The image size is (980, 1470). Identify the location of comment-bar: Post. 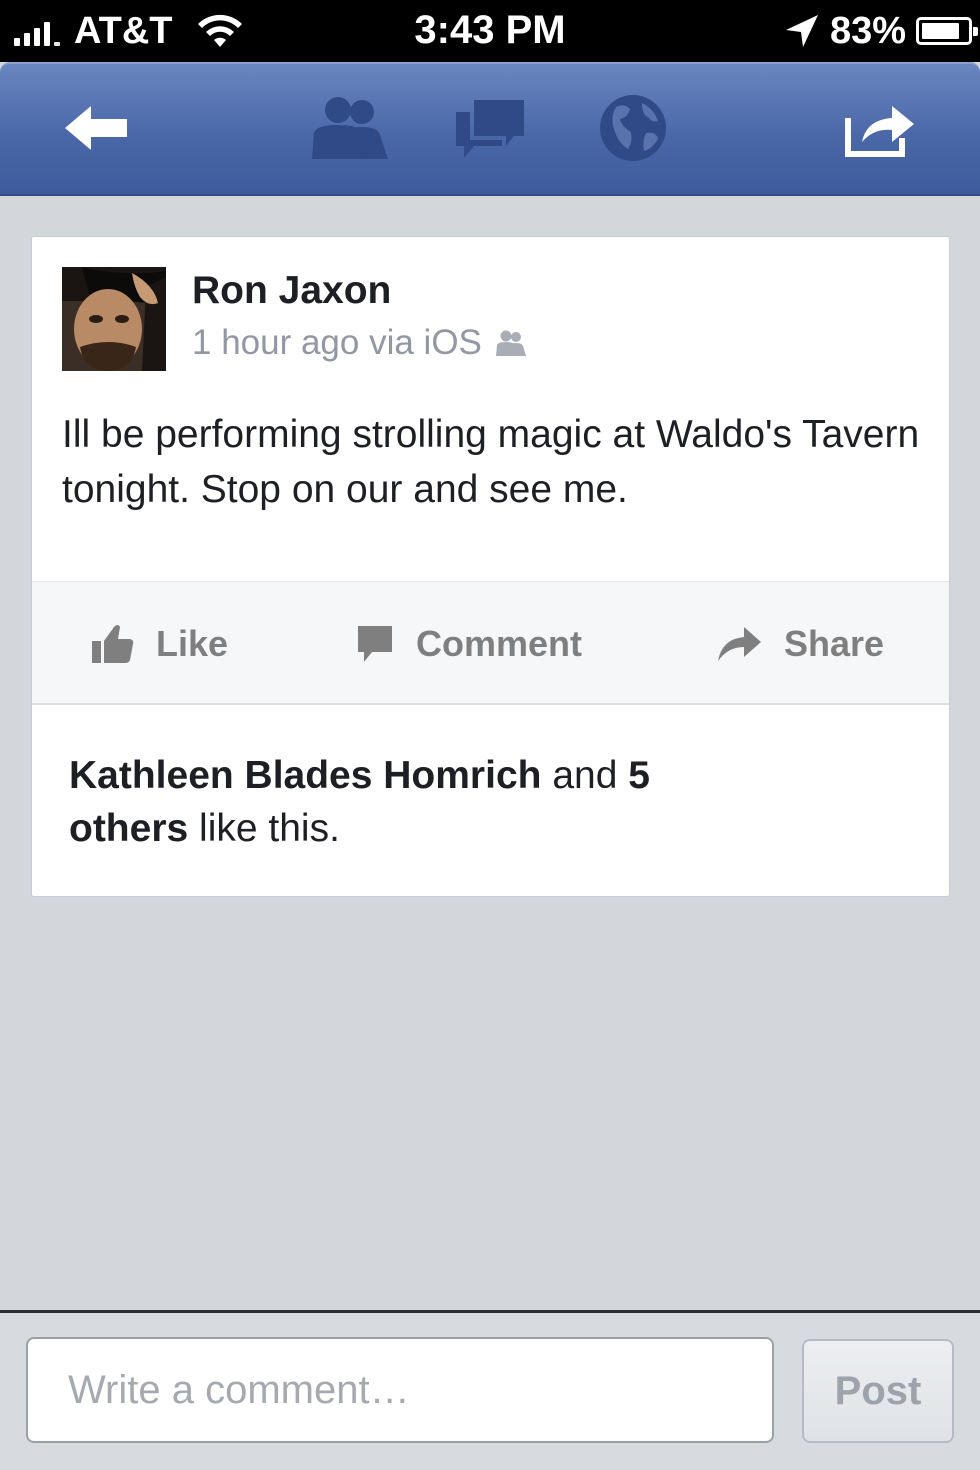
(490, 1390).